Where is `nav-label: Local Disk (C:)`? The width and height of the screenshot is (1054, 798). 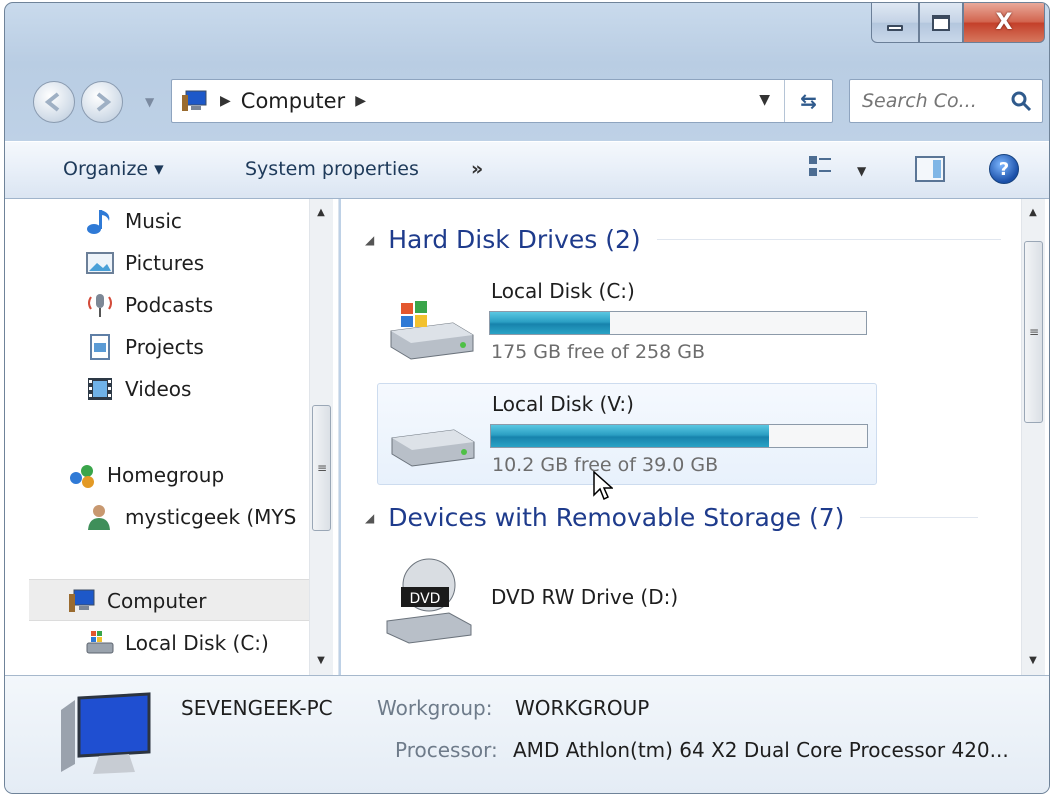 nav-label: Local Disk (C:) is located at coordinates (197, 643).